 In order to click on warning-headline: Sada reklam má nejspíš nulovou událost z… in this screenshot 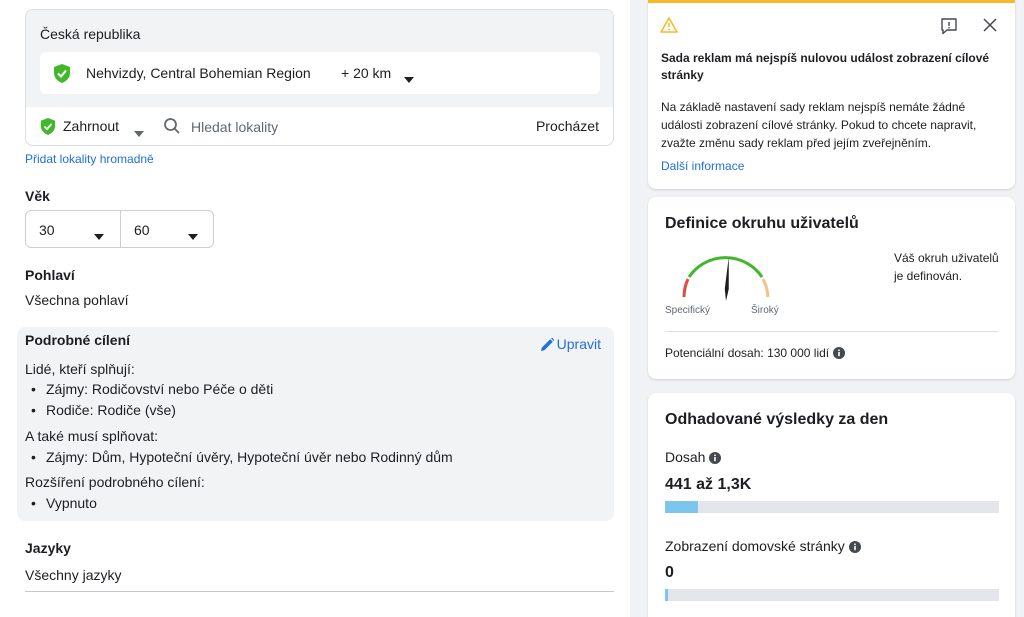, I will do `click(825, 66)`.